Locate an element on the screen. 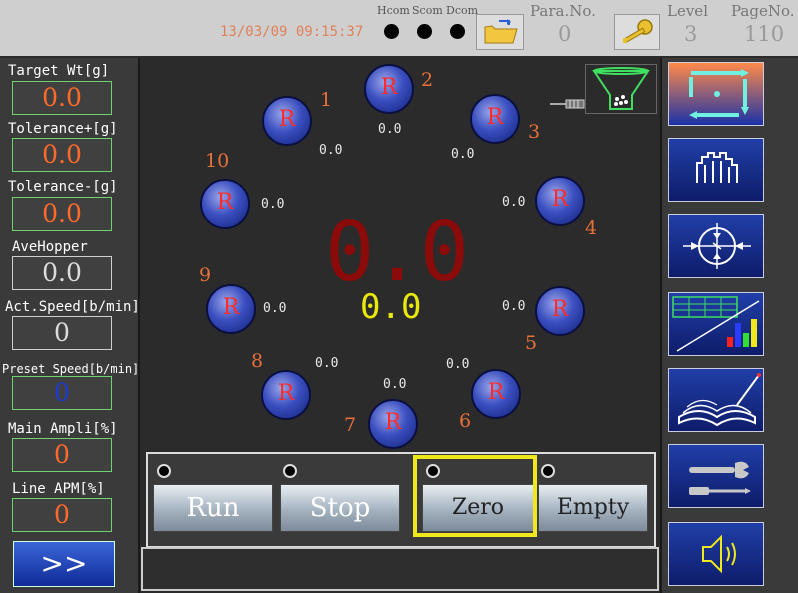 This screenshot has height=593, width=798. level-label: Level is located at coordinates (687, 11).